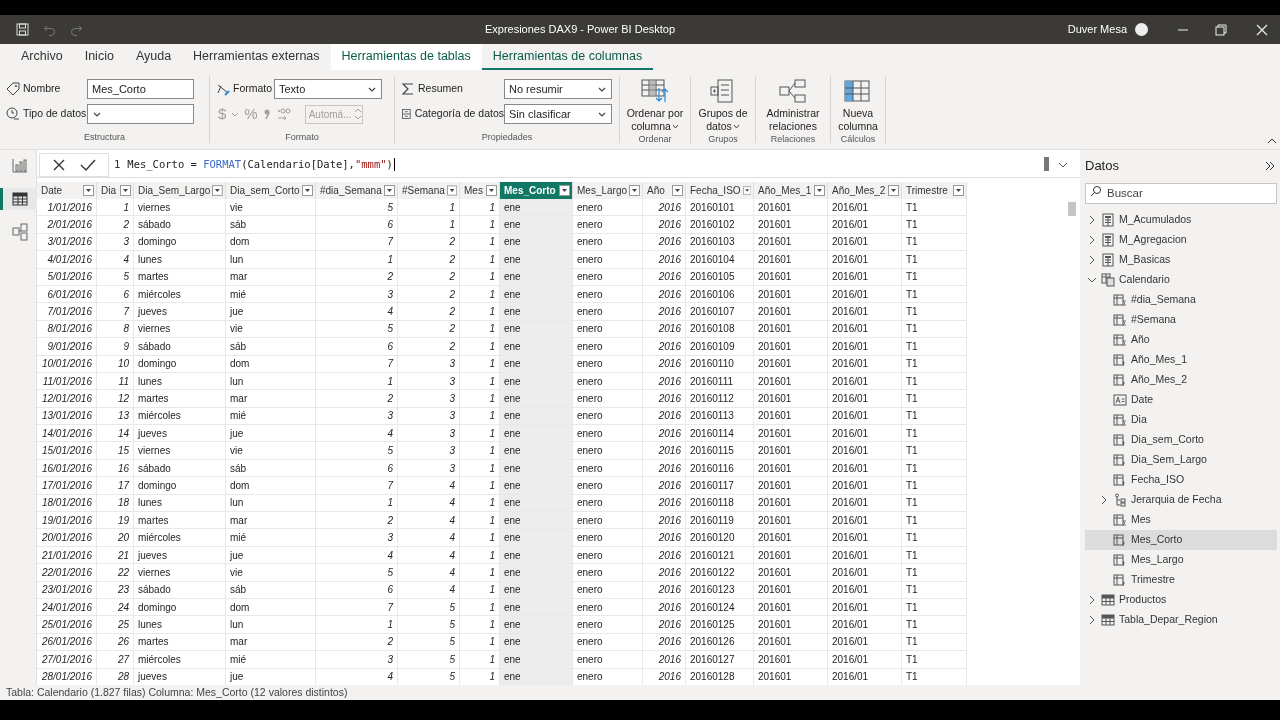 Image resolution: width=1280 pixels, height=720 pixels. Describe the element at coordinates (1181, 520) in the screenshot. I see `tree-item: Mes` at that location.